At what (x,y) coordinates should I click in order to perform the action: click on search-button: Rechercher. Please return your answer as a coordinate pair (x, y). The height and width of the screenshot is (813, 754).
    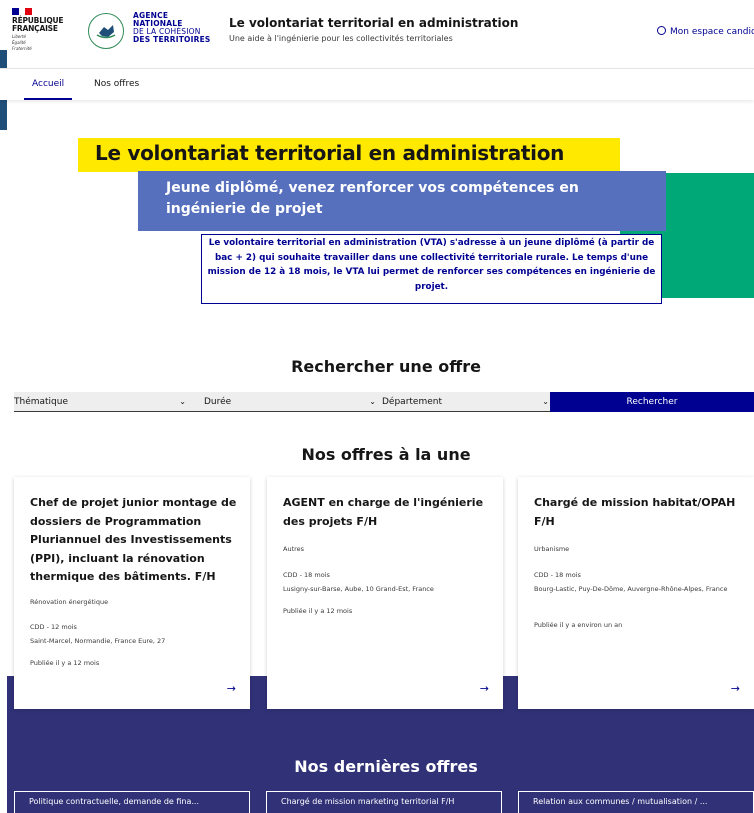
    Looking at the image, I should click on (652, 402).